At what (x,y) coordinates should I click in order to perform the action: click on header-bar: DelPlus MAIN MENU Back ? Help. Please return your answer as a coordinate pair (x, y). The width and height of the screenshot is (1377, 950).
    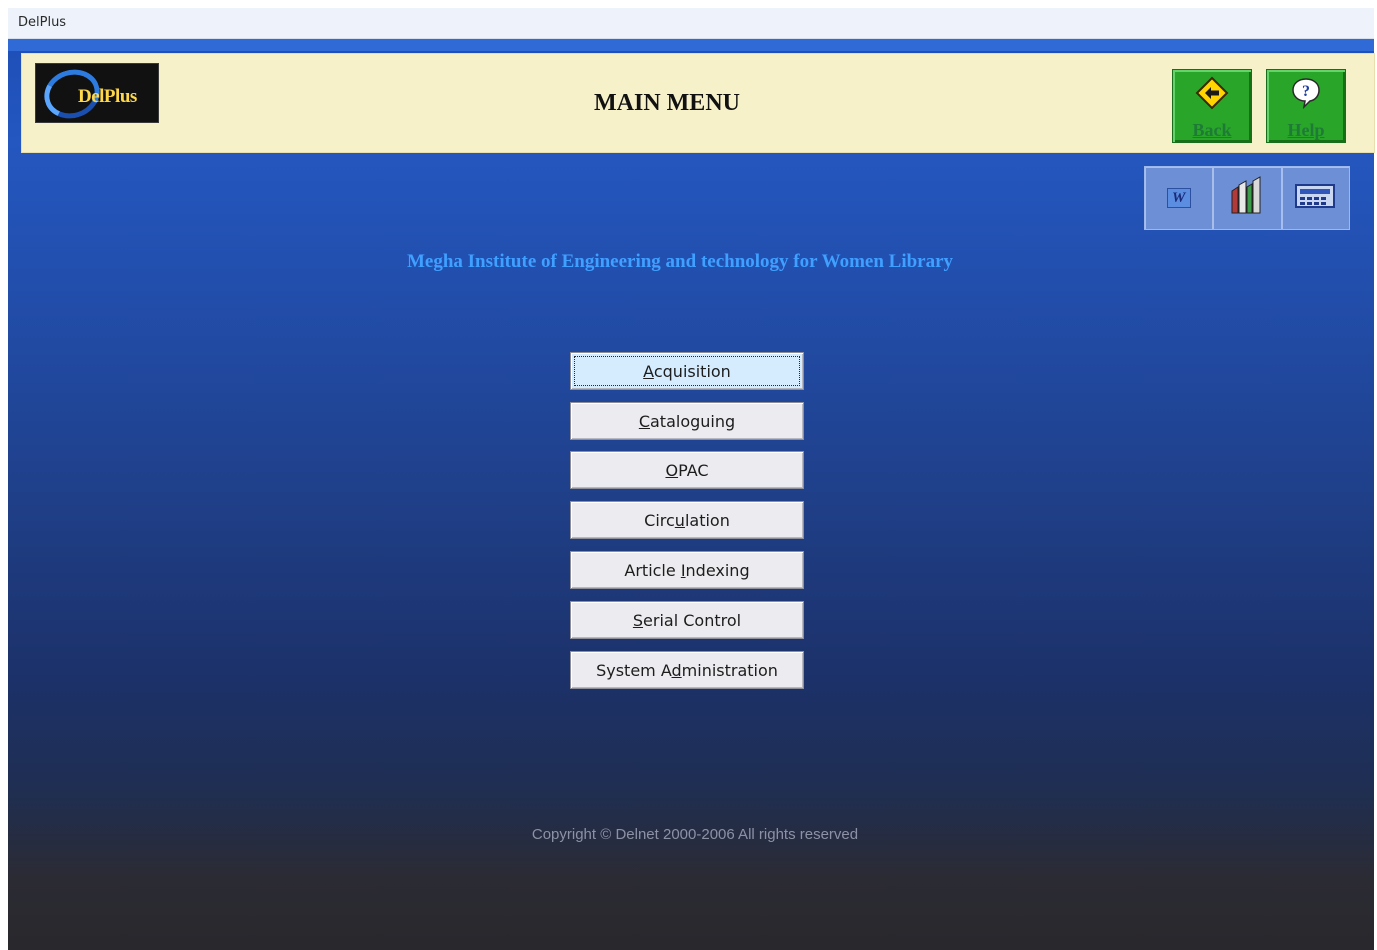
    Looking at the image, I should click on (698, 103).